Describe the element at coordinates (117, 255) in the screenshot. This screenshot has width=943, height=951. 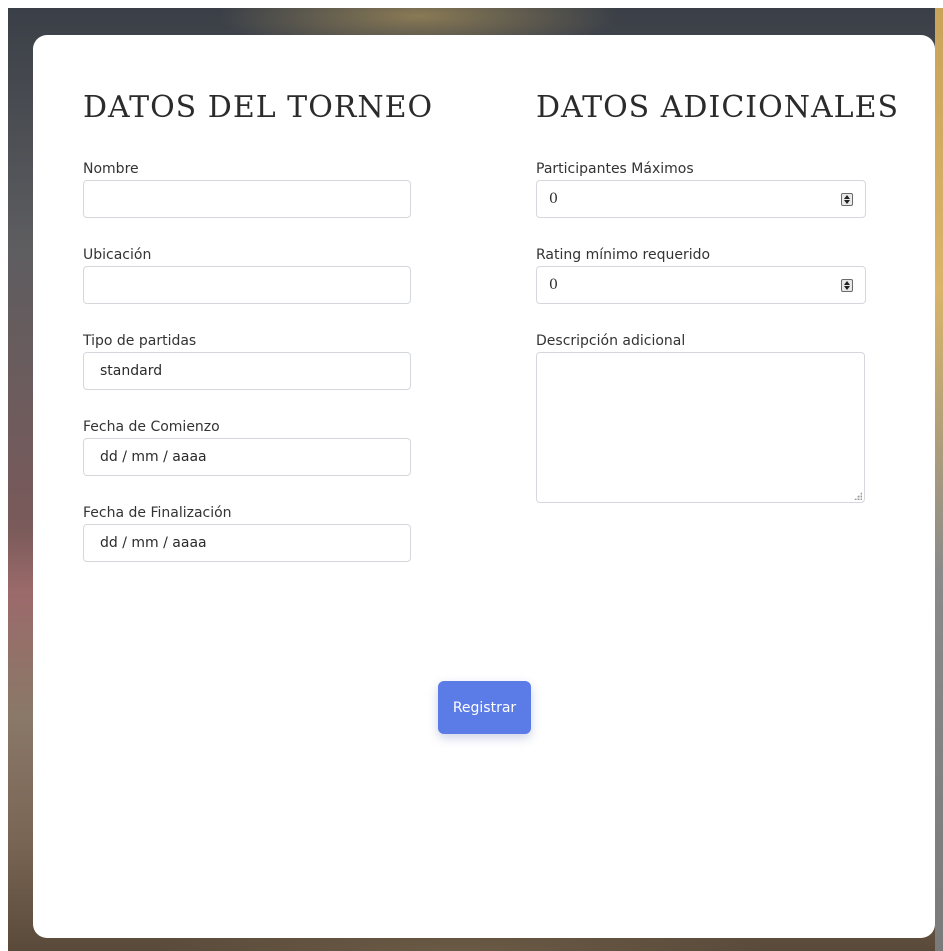
I see `ubicacion-label: Ubicación` at that location.